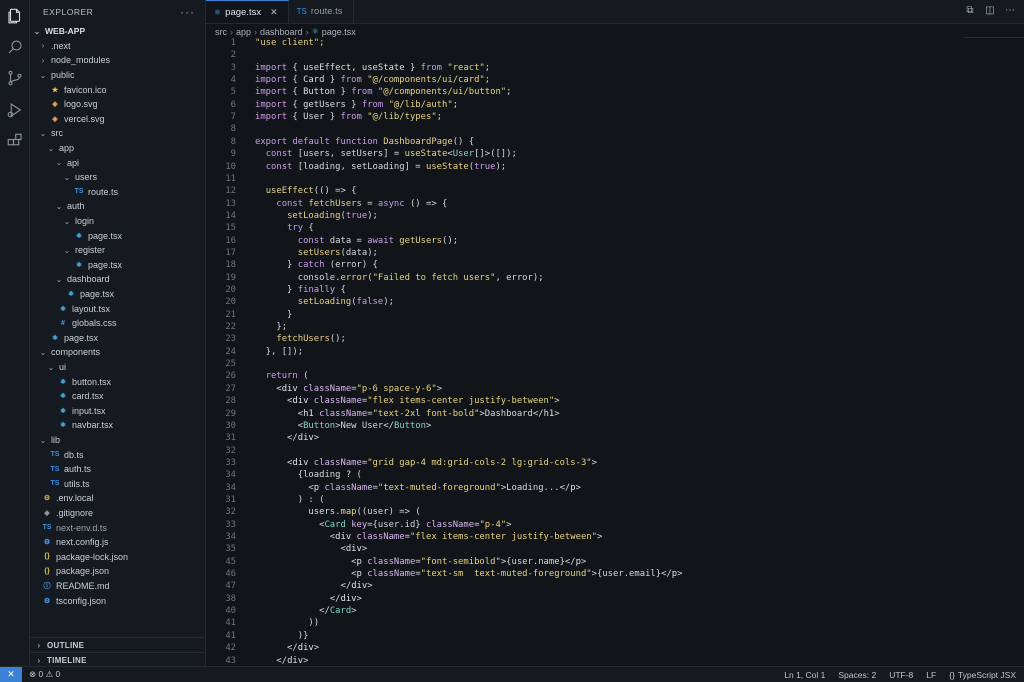 The width and height of the screenshot is (1024, 682). Describe the element at coordinates (284, 228) in the screenshot. I see `code-line: try {` at that location.